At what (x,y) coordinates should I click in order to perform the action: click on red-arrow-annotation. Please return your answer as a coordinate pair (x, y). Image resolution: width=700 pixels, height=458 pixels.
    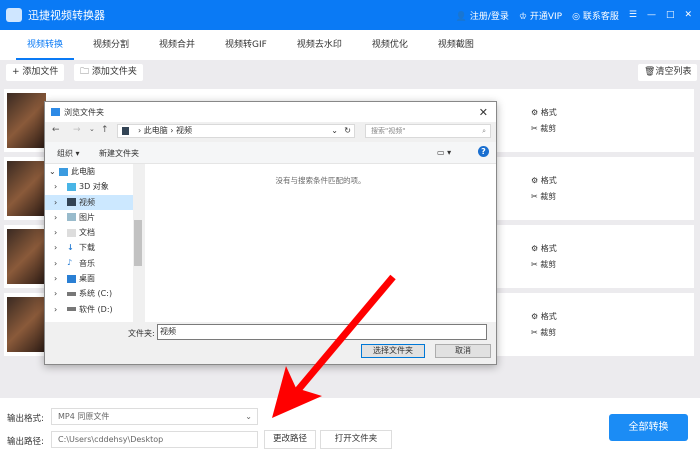
    Looking at the image, I should click on (334, 346).